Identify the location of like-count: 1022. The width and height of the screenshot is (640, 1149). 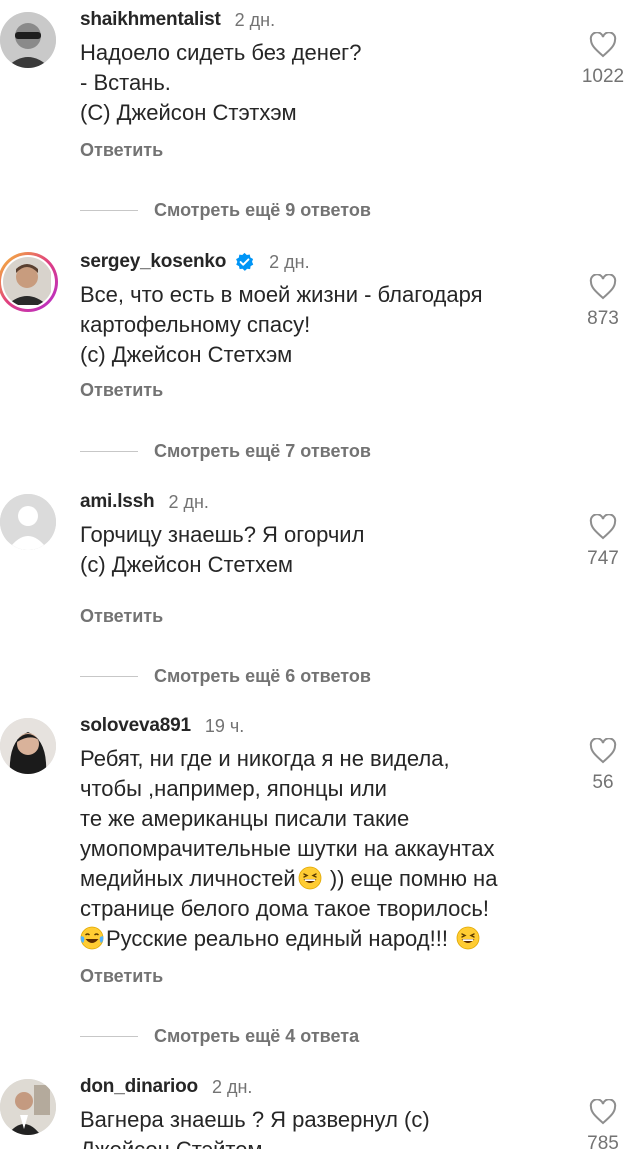
(603, 76).